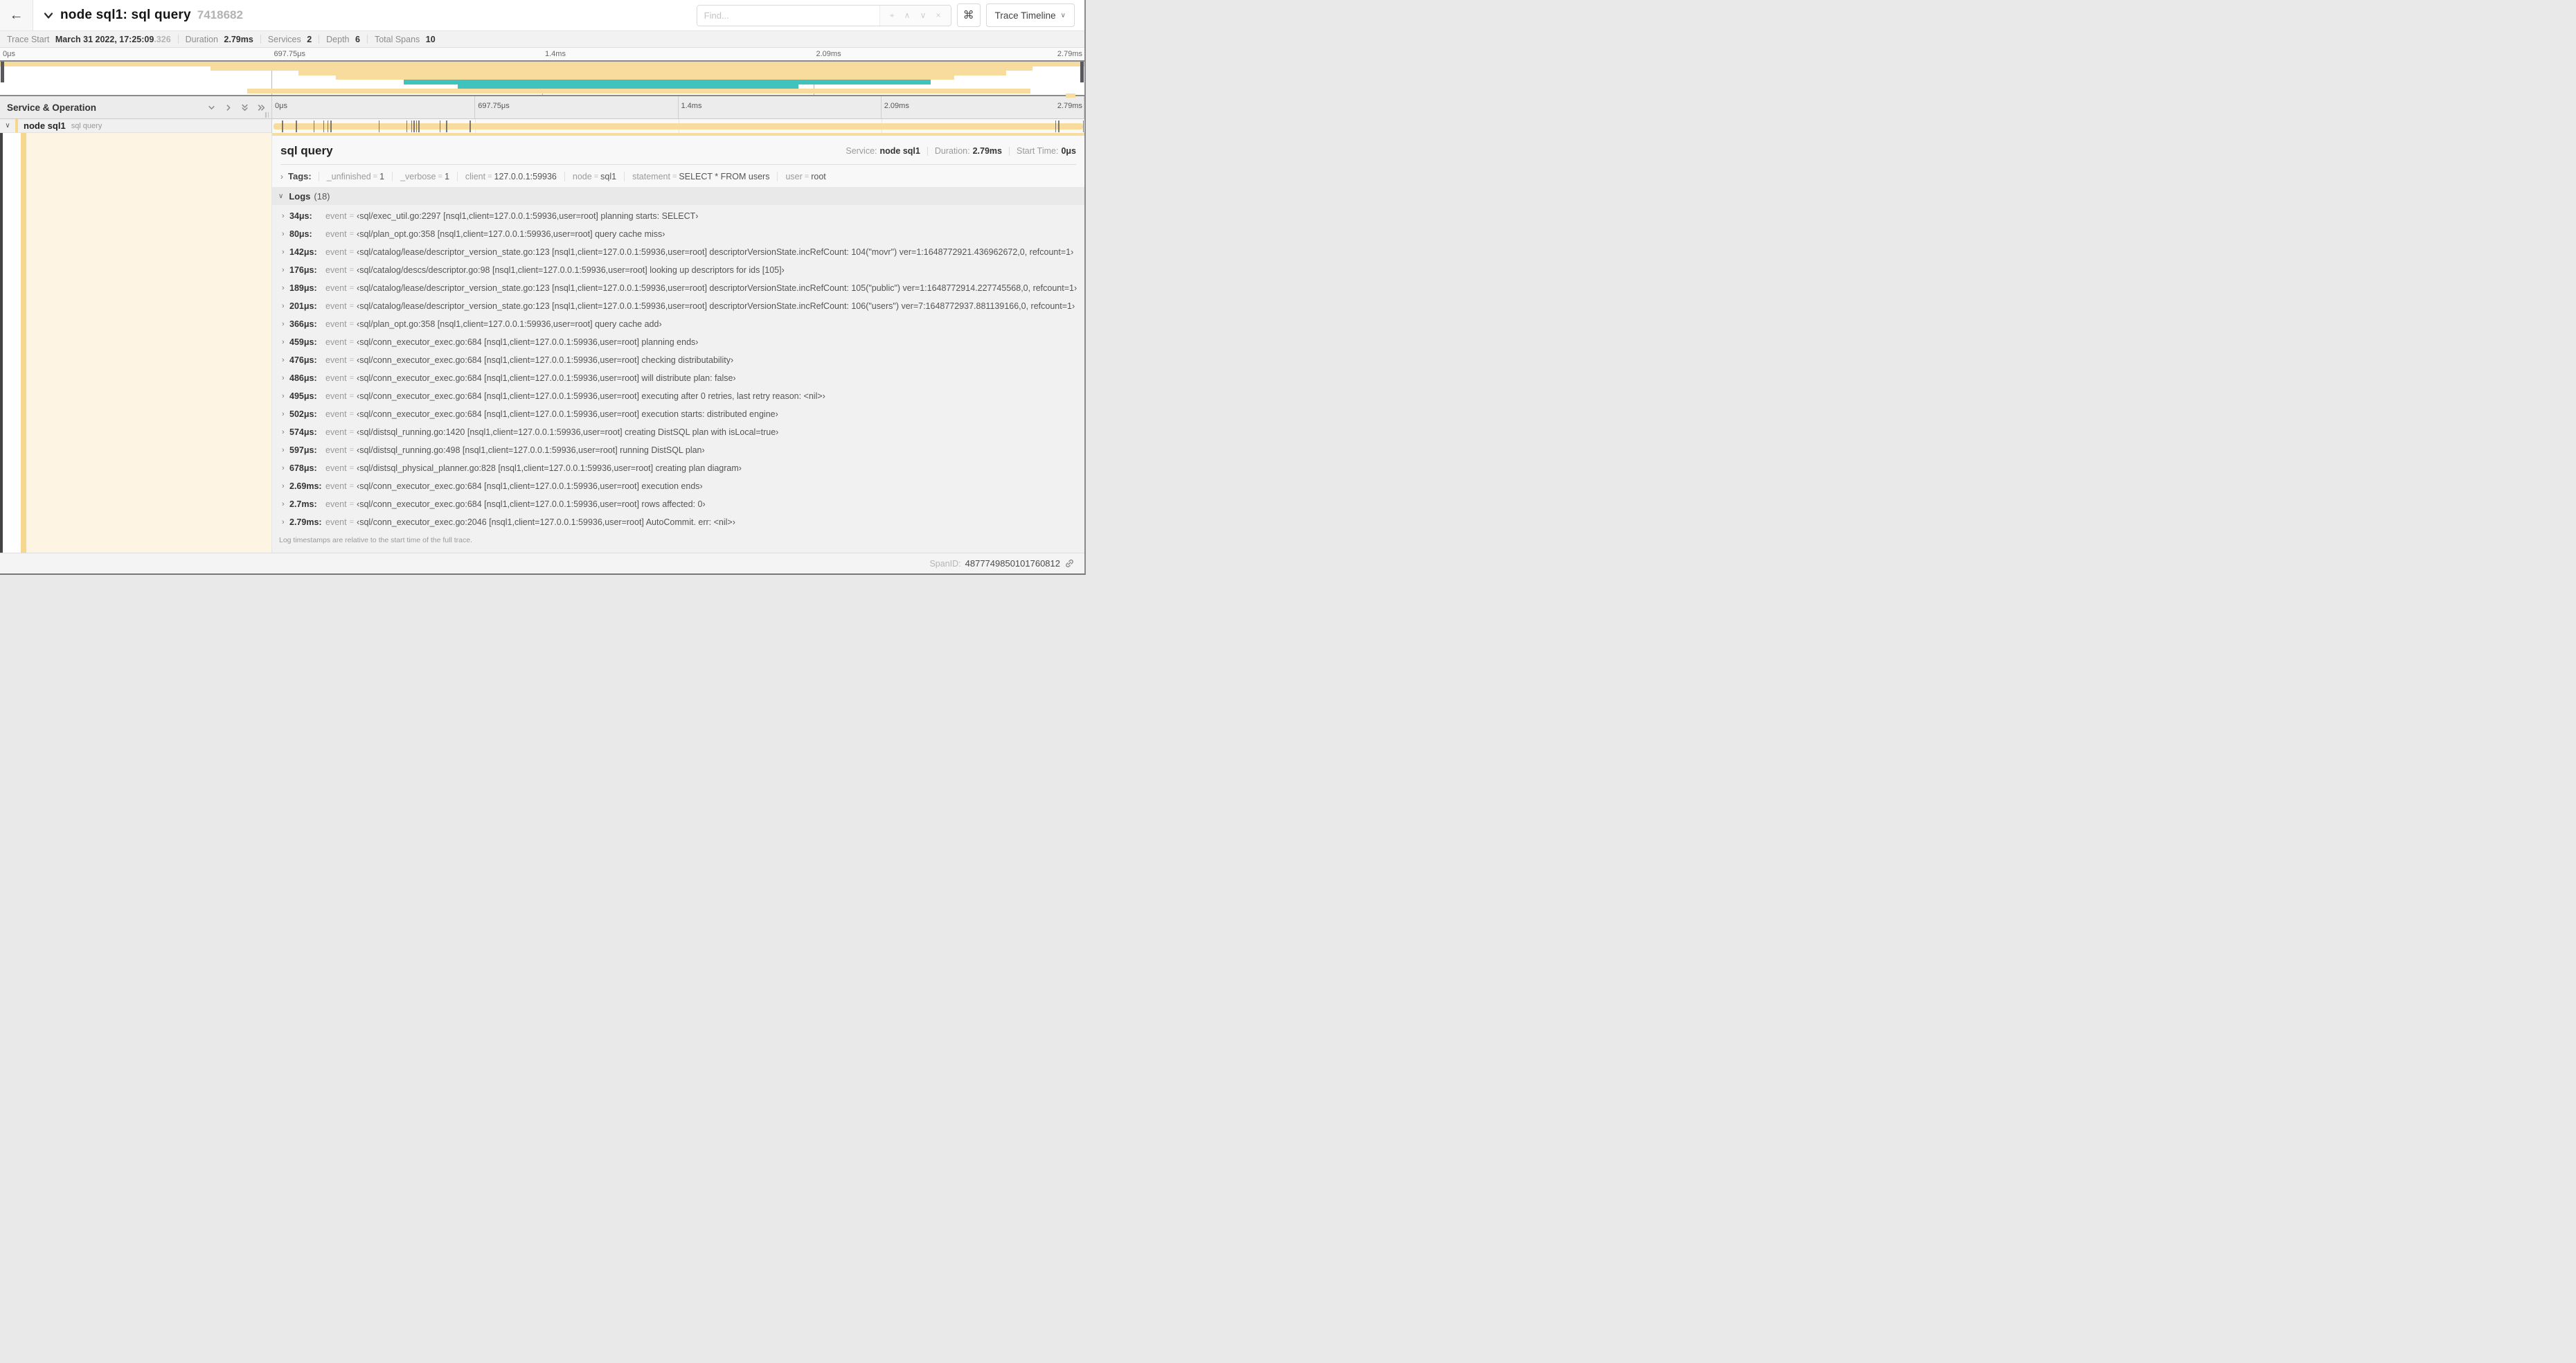 The image size is (2576, 1363). Describe the element at coordinates (893, 16) in the screenshot. I see `locate-icon: ⌖` at that location.